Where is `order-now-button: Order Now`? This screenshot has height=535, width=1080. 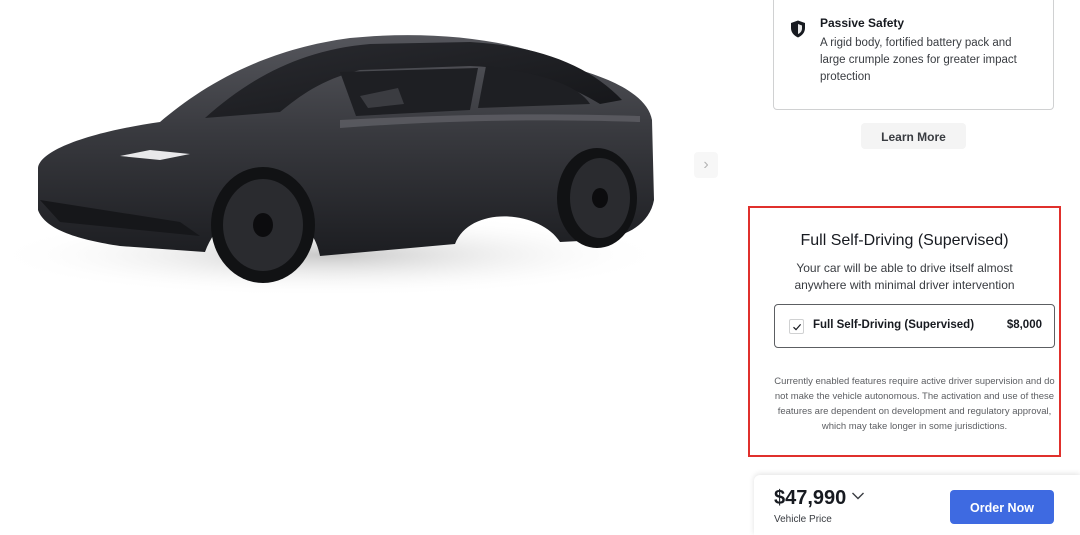
order-now-button: Order Now is located at coordinates (1002, 507).